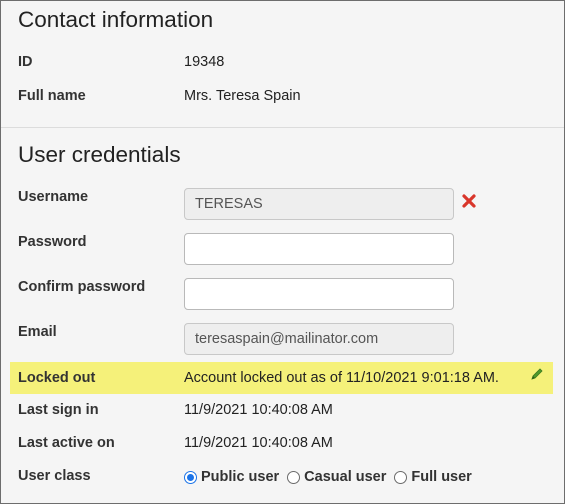 The height and width of the screenshot is (504, 565). What do you see at coordinates (242, 96) in the screenshot?
I see `full-name-value: Mrs. Teresa Spain` at bounding box center [242, 96].